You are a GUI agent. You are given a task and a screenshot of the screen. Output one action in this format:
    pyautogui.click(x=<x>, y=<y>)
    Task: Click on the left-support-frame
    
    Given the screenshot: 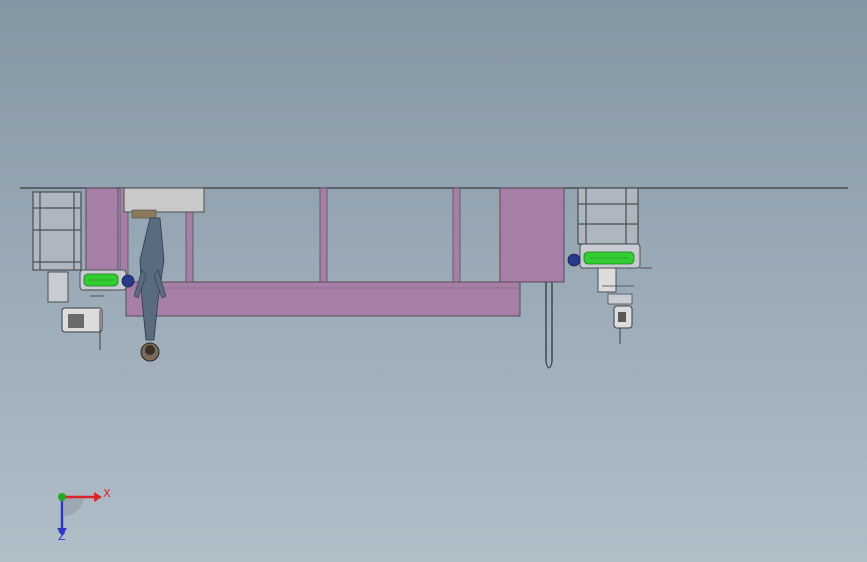 What is the action you would take?
    pyautogui.click(x=57, y=231)
    